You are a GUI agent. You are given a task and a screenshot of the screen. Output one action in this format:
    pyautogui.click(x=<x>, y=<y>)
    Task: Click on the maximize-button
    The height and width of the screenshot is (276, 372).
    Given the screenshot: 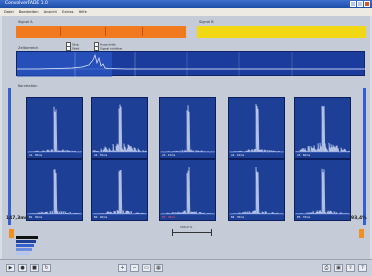 What is the action you would take?
    pyautogui.click(x=360, y=4)
    